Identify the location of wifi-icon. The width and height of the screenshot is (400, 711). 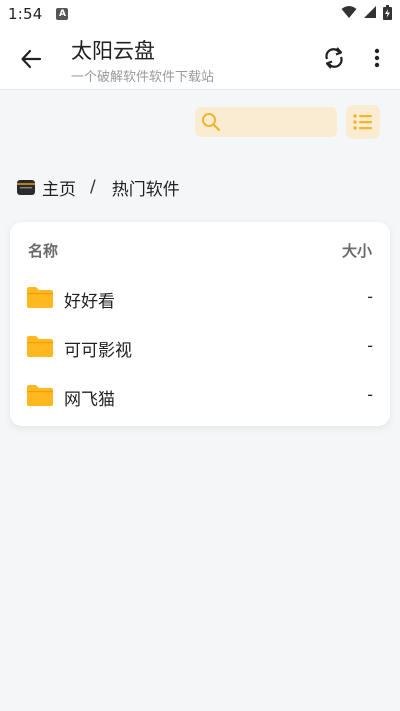
(349, 14).